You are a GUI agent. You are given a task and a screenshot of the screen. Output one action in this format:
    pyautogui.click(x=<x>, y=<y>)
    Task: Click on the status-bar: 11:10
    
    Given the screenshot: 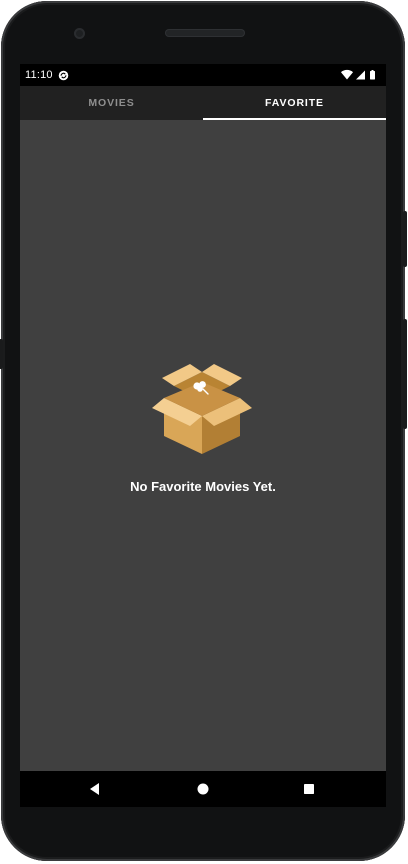 What is the action you would take?
    pyautogui.click(x=203, y=75)
    